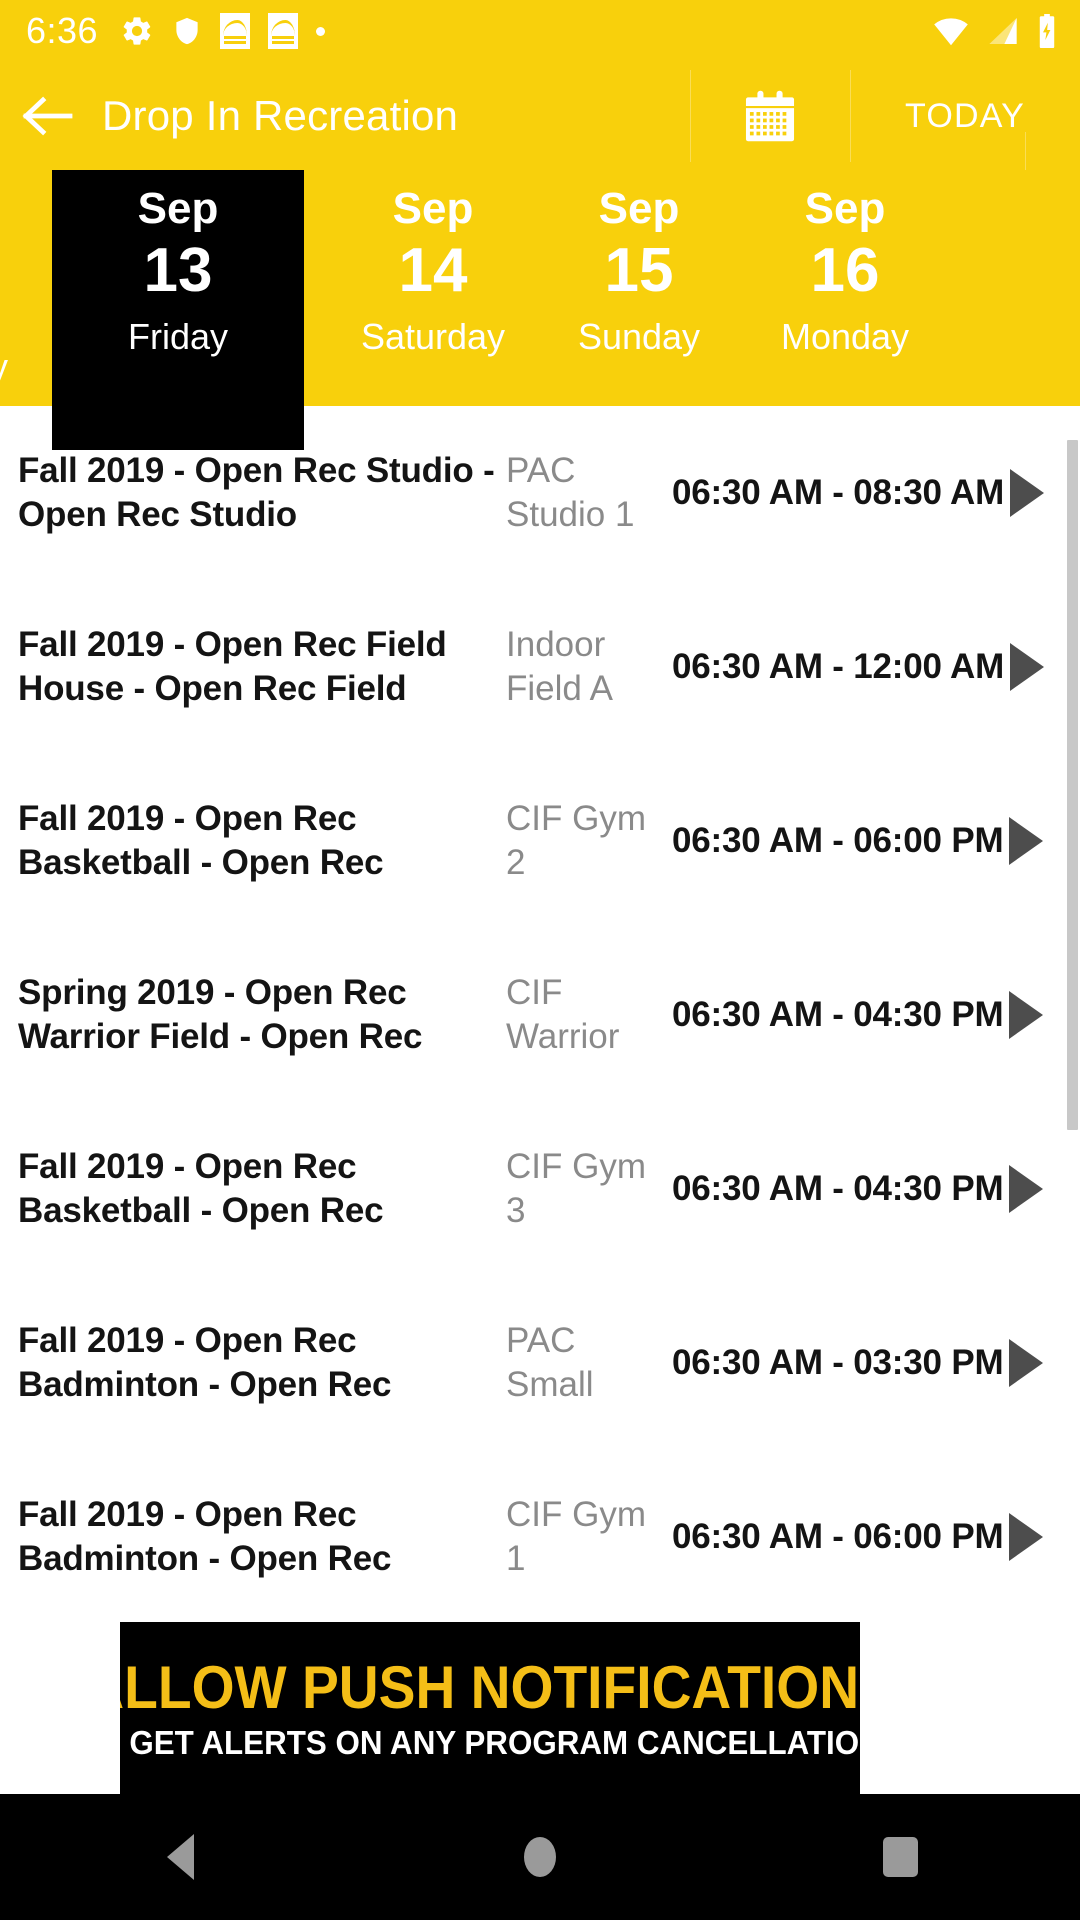  What do you see at coordinates (965, 116) in the screenshot?
I see `today-button: TODAY` at bounding box center [965, 116].